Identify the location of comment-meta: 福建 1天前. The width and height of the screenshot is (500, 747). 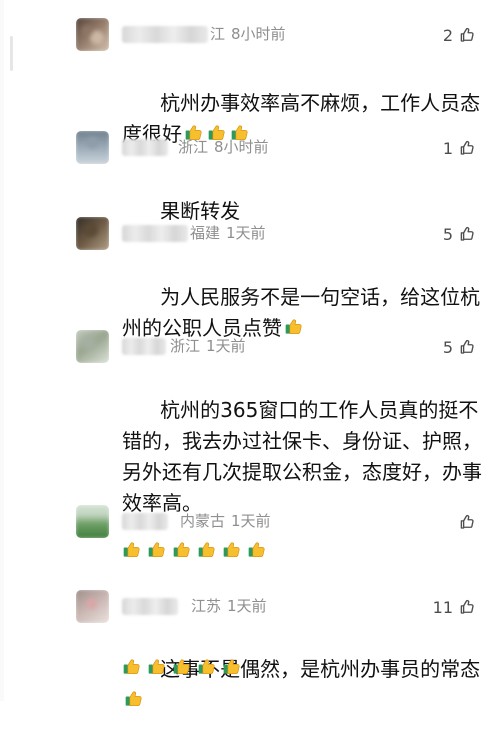
(228, 232).